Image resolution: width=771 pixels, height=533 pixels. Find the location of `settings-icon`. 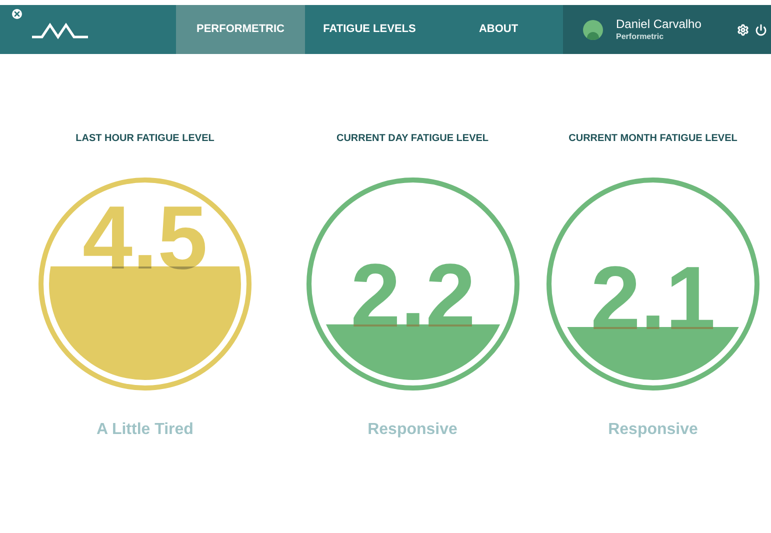

settings-icon is located at coordinates (743, 30).